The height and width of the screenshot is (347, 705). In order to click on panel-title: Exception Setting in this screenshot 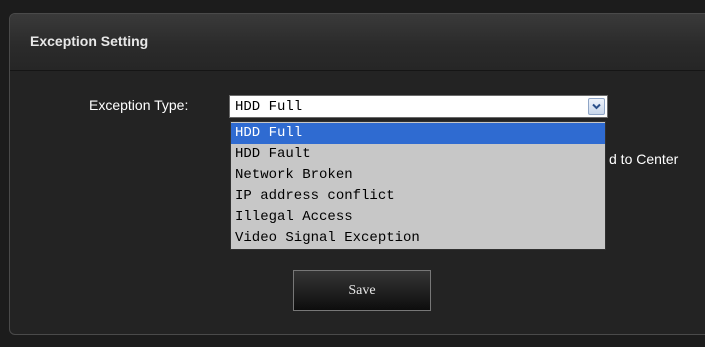, I will do `click(89, 41)`.